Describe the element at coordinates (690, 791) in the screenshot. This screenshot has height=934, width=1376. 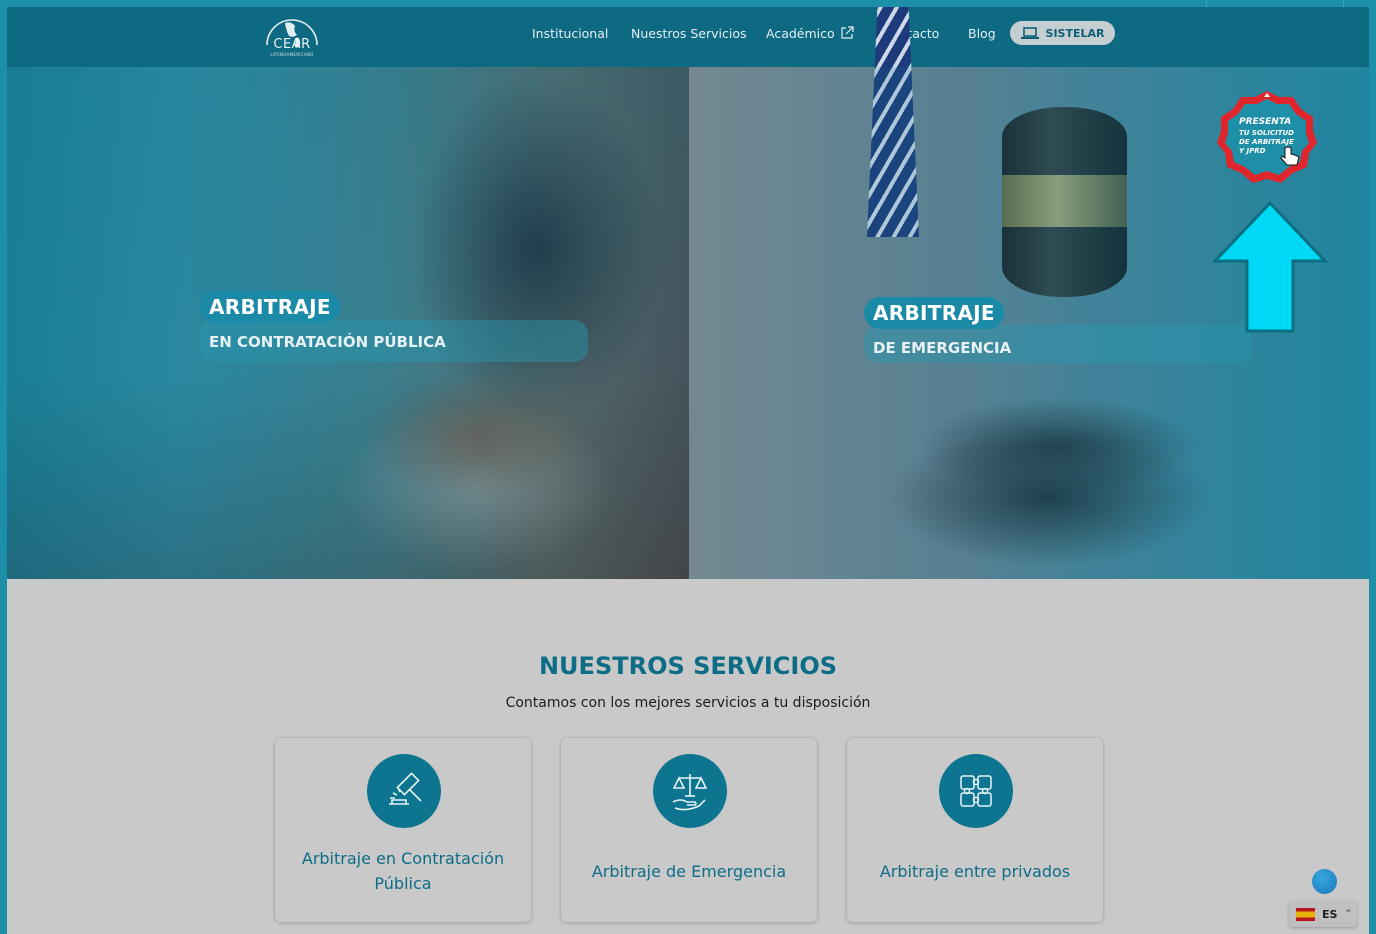
I see `scales-hand-icon` at that location.